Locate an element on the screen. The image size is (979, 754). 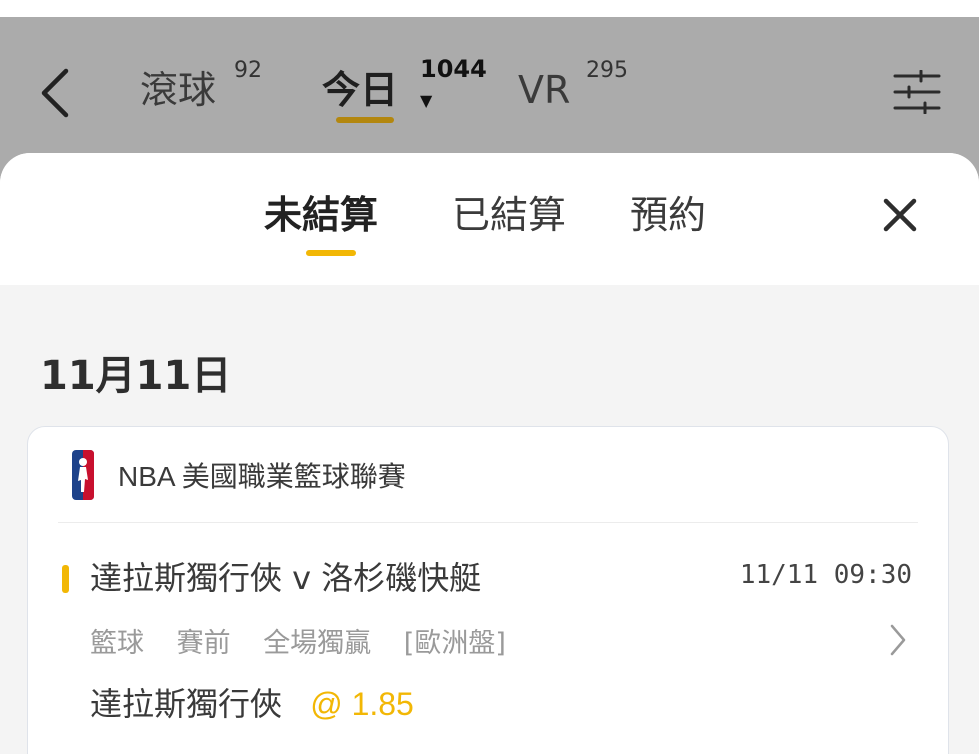
market-info: 籃球 賽前 全場獨贏 [歐洲盤] is located at coordinates (310, 640).